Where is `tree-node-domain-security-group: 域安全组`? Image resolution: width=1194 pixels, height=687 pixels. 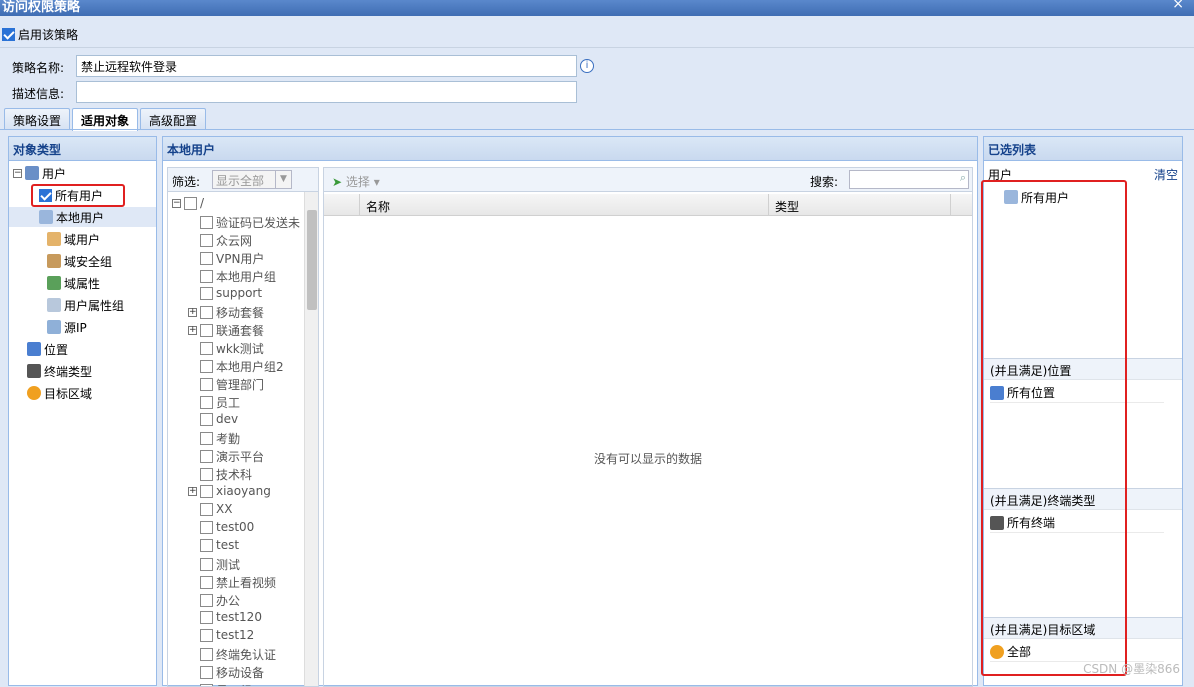
tree-node-domain-security-group: 域安全组 is located at coordinates (79, 261).